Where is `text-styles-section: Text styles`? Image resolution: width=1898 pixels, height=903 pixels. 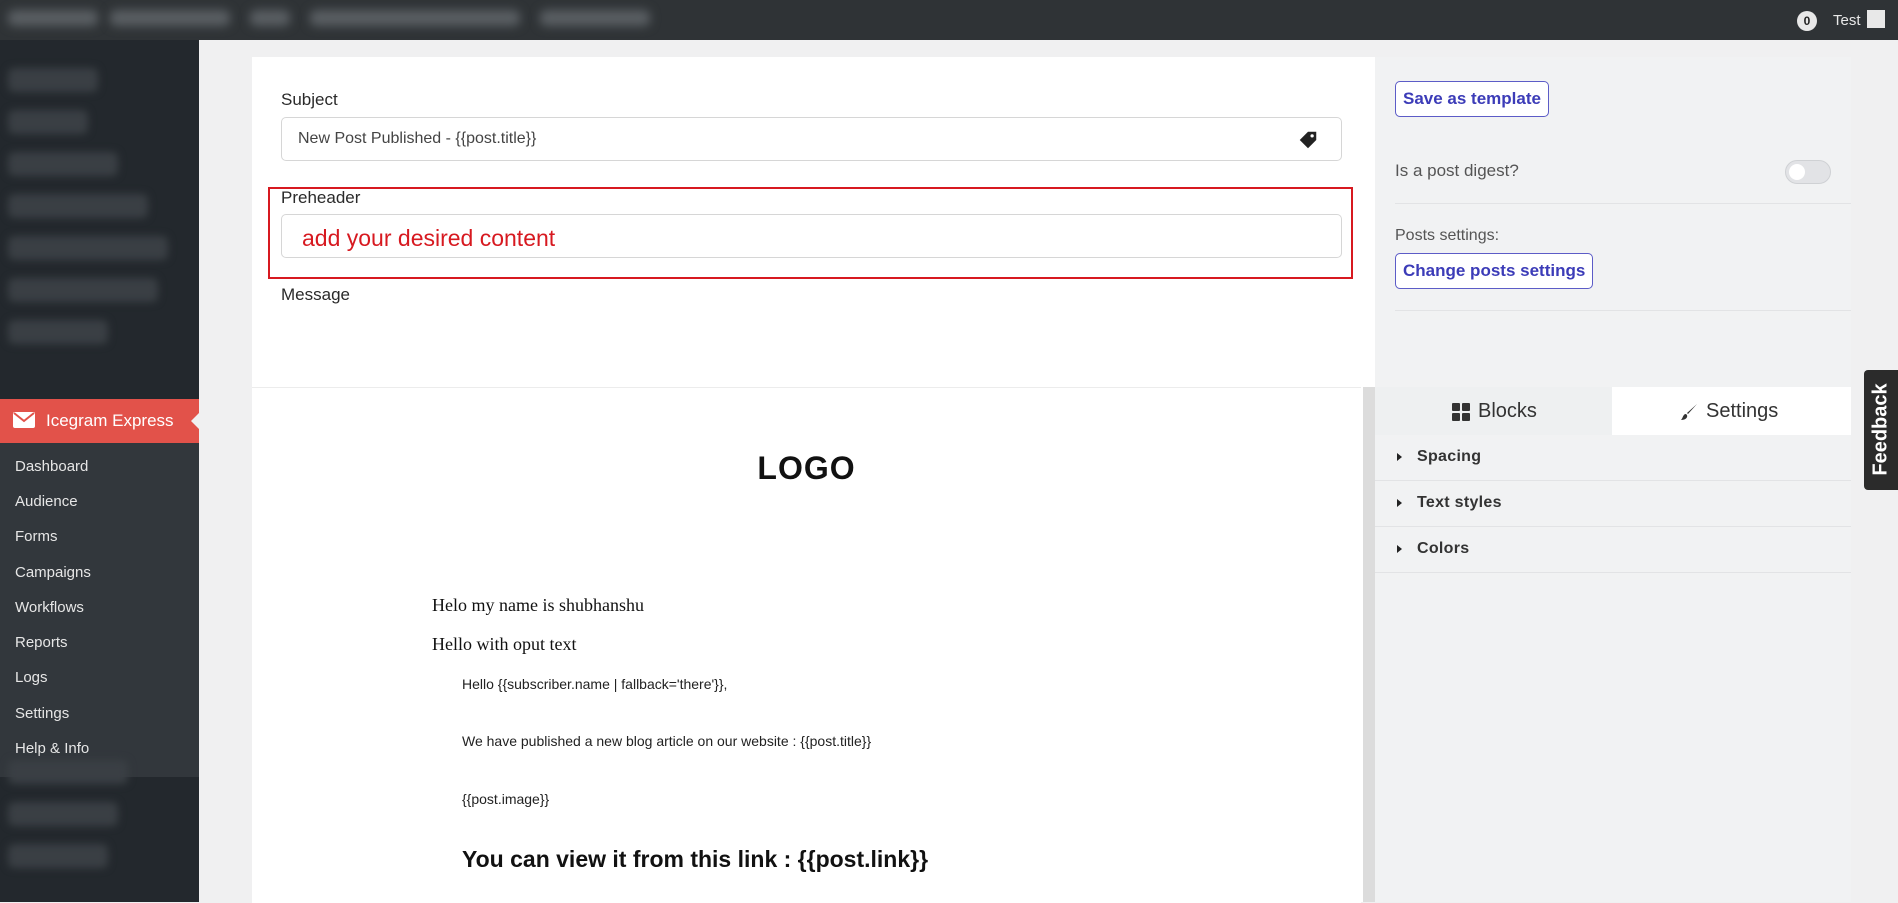 text-styles-section: Text styles is located at coordinates (1613, 504).